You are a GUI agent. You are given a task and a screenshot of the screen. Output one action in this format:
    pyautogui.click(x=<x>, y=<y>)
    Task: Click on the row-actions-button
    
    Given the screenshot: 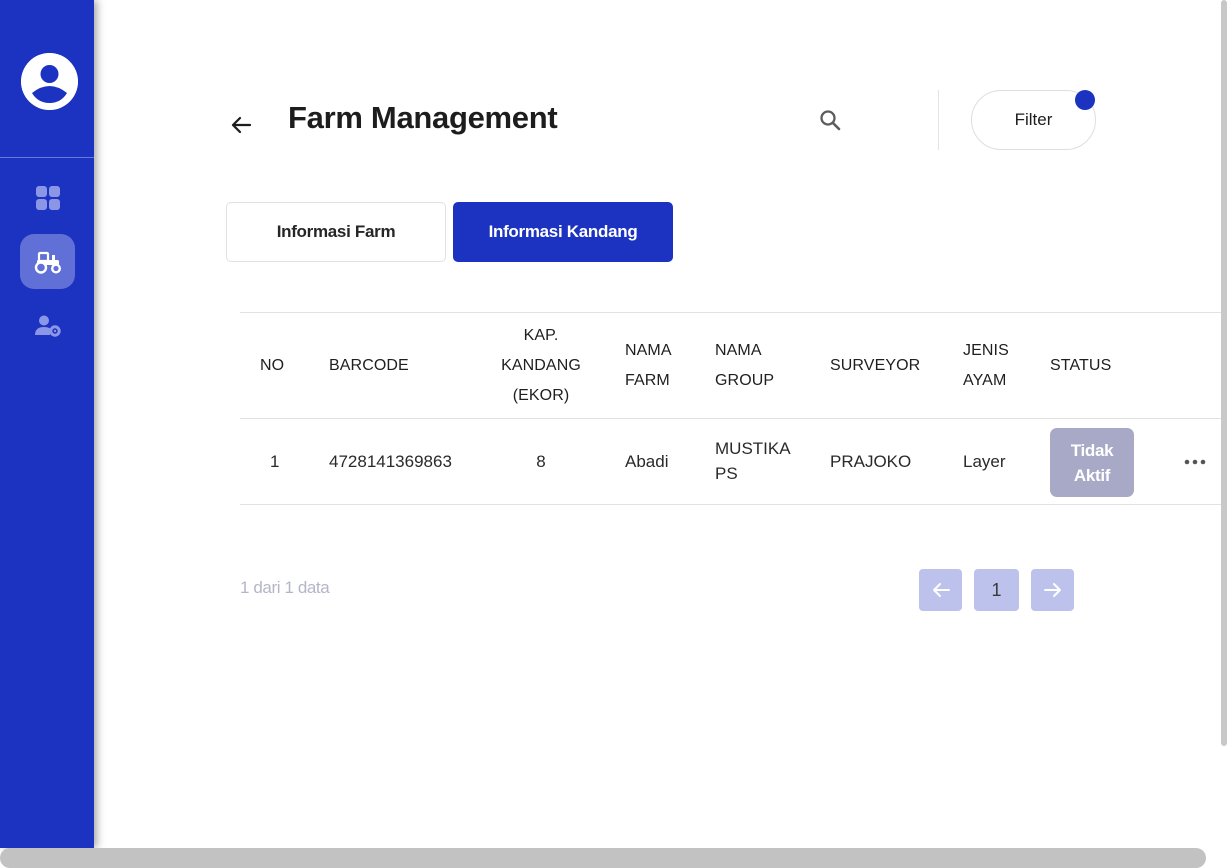 What is the action you would take?
    pyautogui.click(x=1195, y=462)
    